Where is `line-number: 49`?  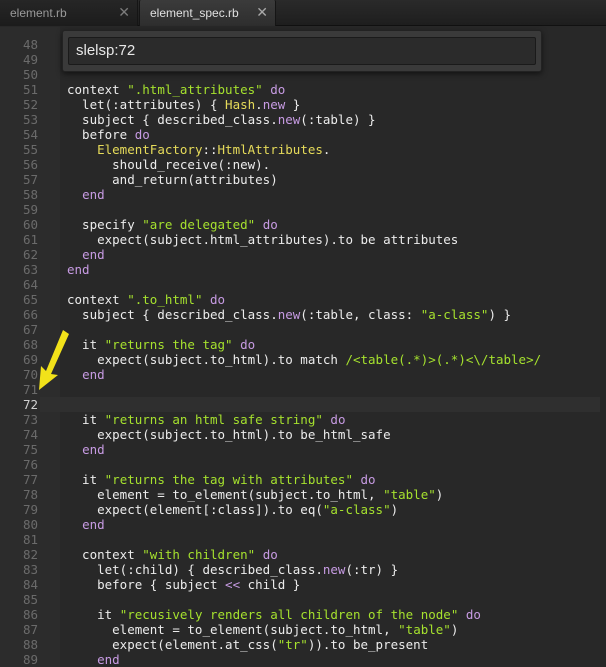
line-number: 49 is located at coordinates (30, 59).